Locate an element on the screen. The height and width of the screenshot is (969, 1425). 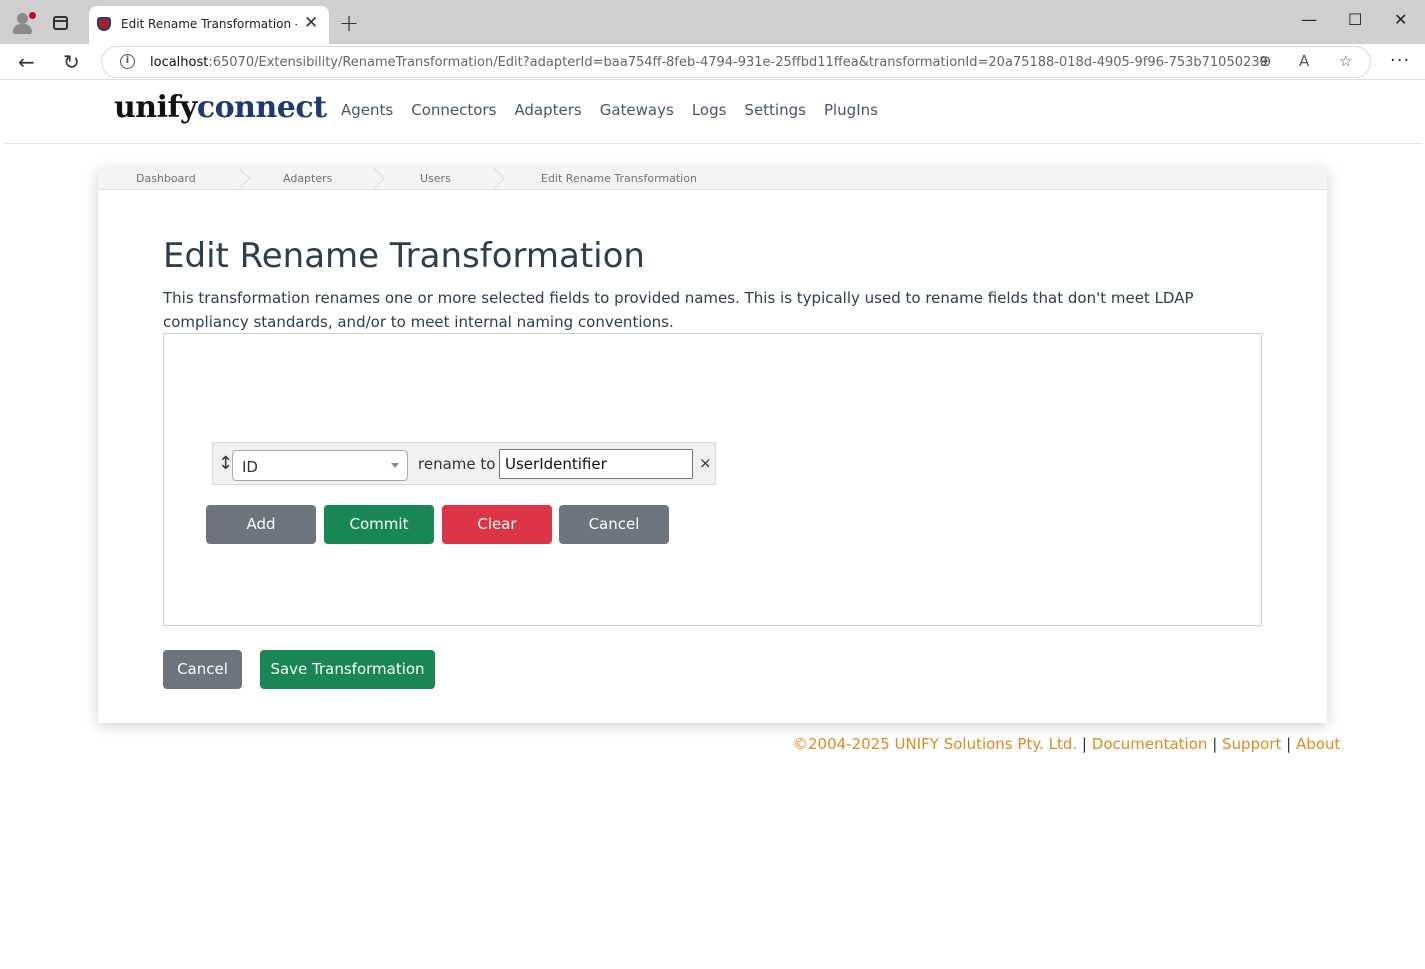
footer-link-support: Support is located at coordinates (1251, 744).